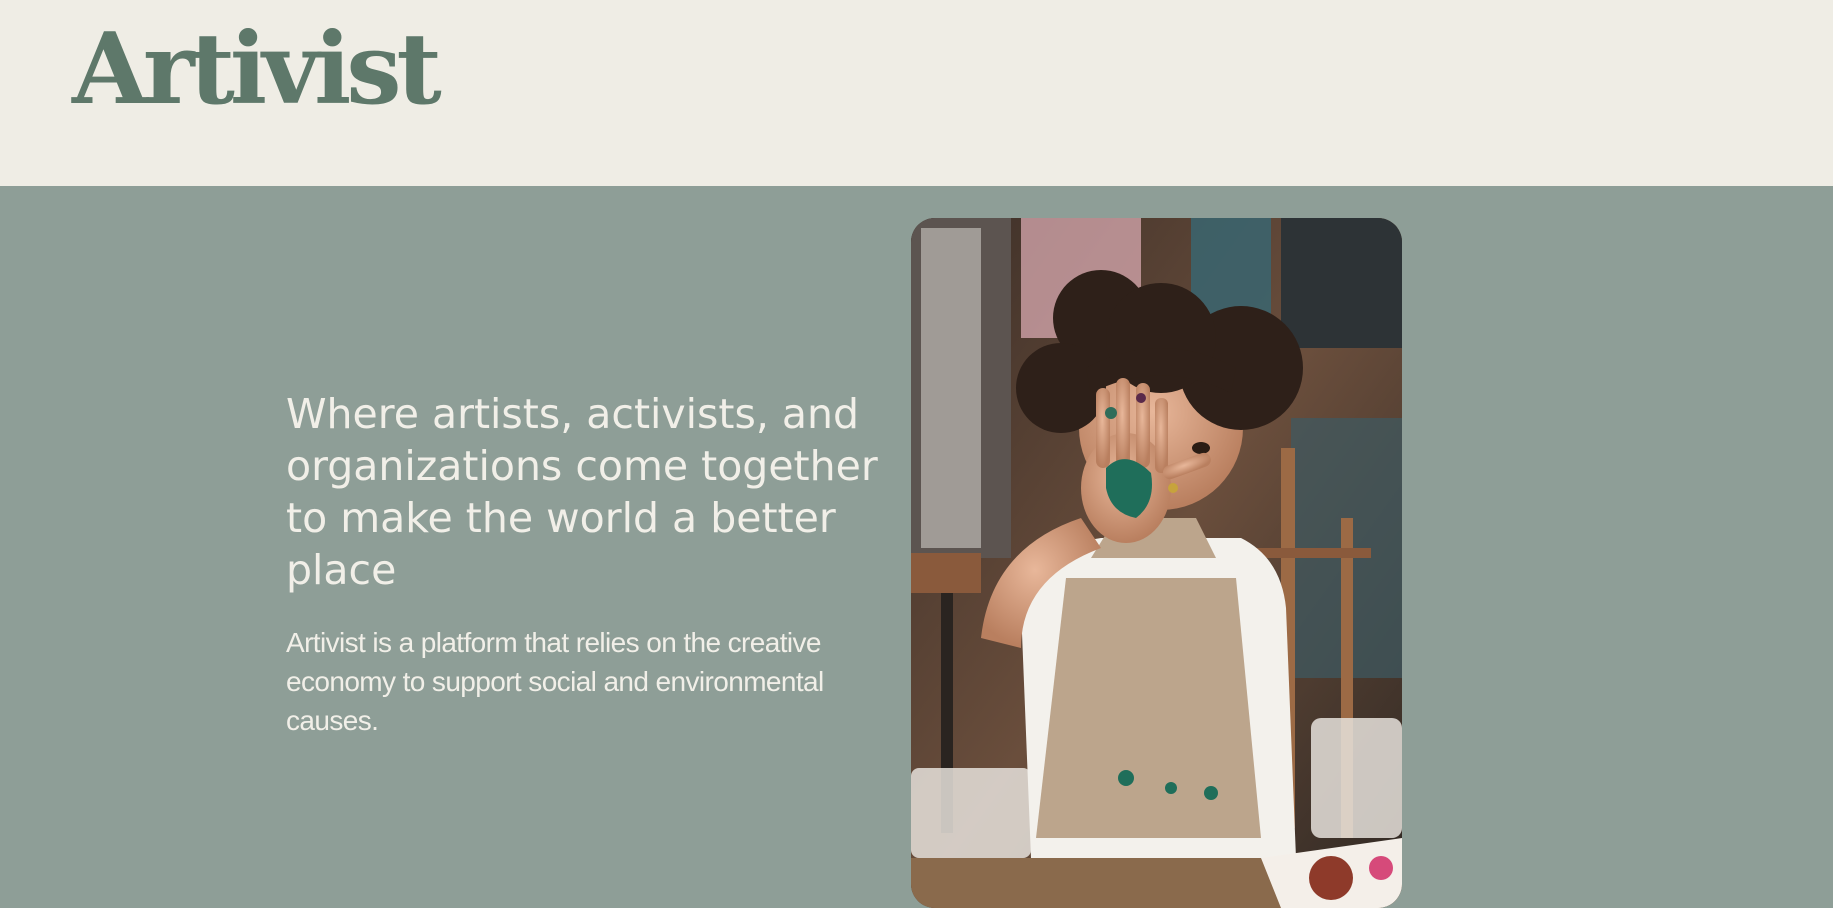 The image size is (1833, 908). Describe the element at coordinates (257, 70) in the screenshot. I see `artivist-logo: Artivist` at that location.